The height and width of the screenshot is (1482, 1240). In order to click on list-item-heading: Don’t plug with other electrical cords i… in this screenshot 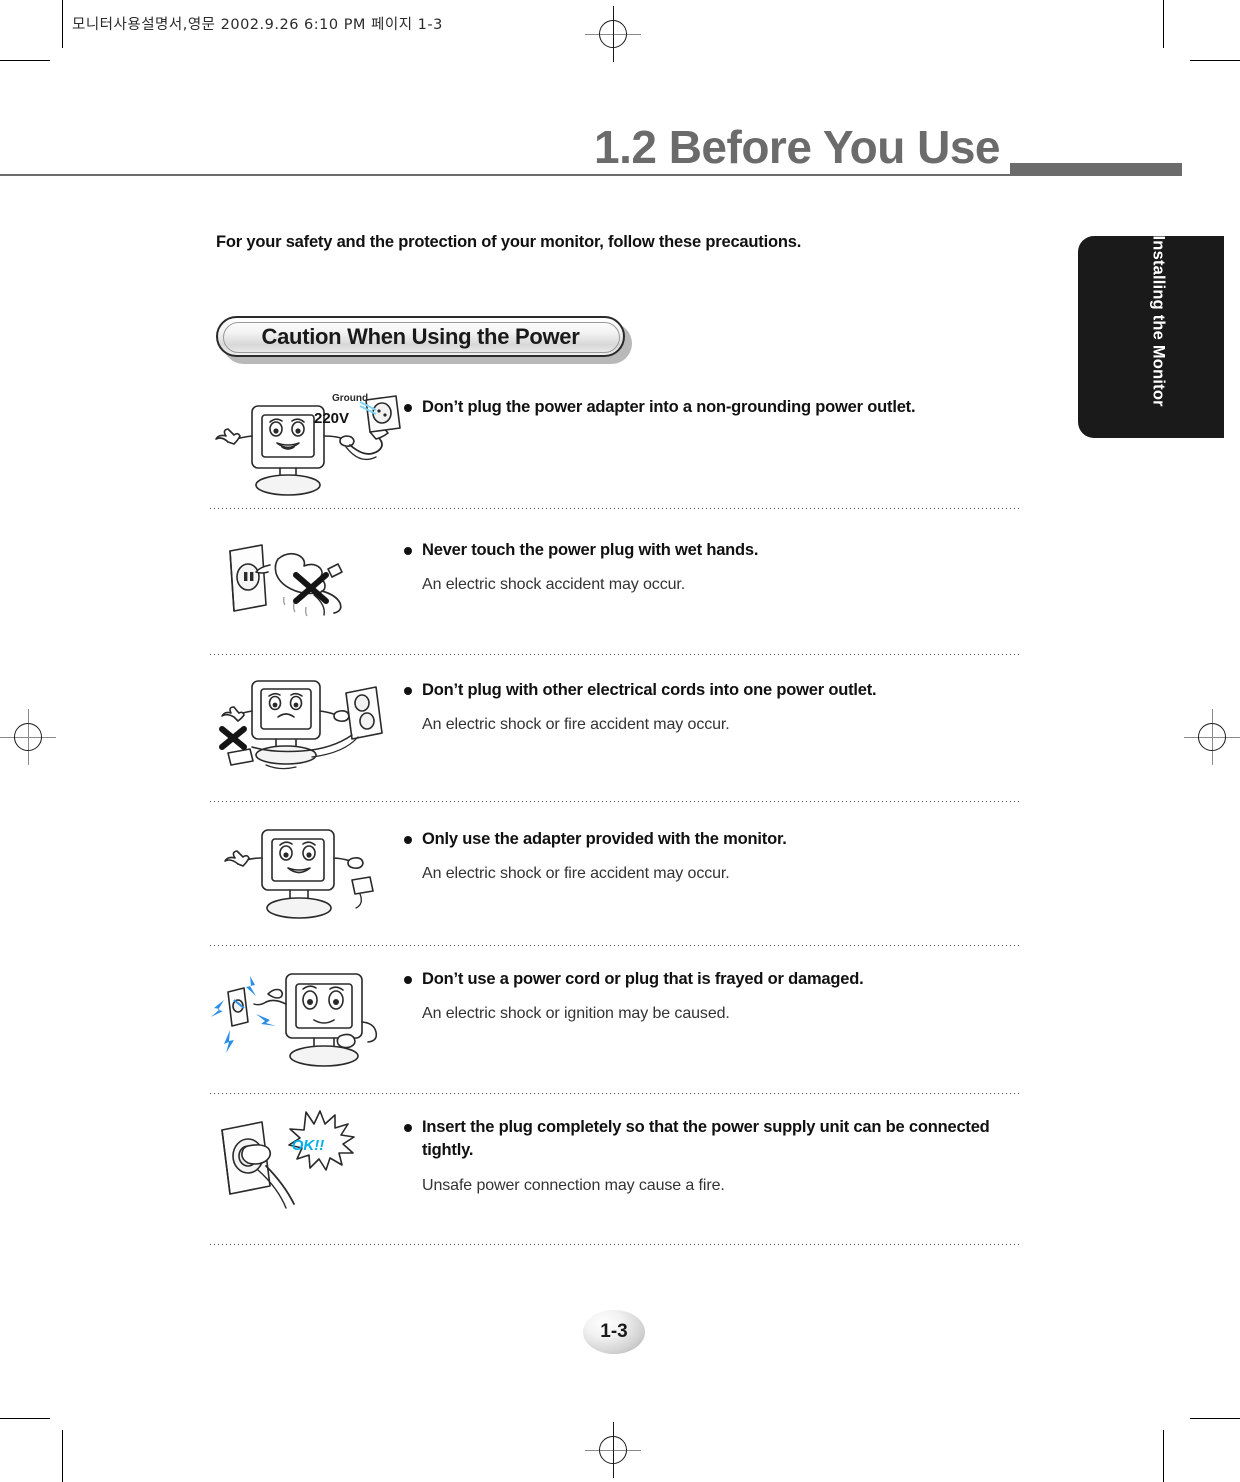, I will do `click(712, 690)`.